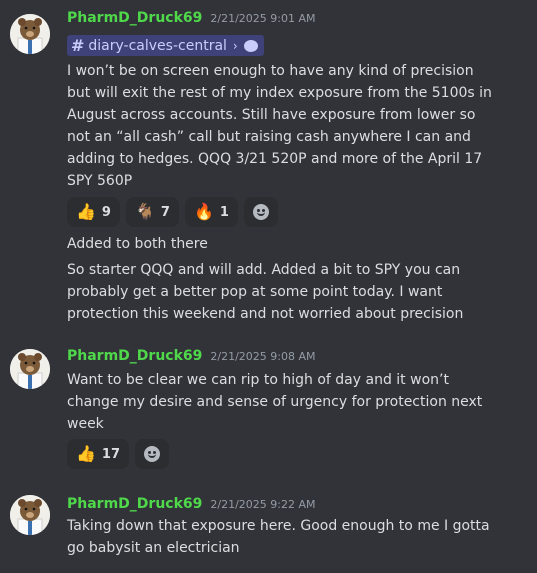 The width and height of the screenshot is (537, 573). I want to click on reaction-fire: 🔥 1, so click(211, 212).